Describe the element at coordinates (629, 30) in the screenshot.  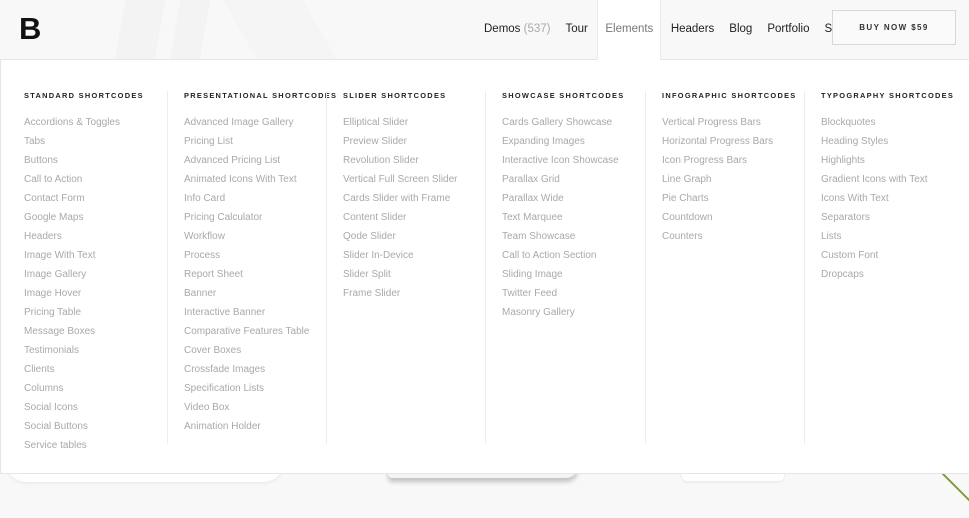
I see `nav-item-elements: Elements` at that location.